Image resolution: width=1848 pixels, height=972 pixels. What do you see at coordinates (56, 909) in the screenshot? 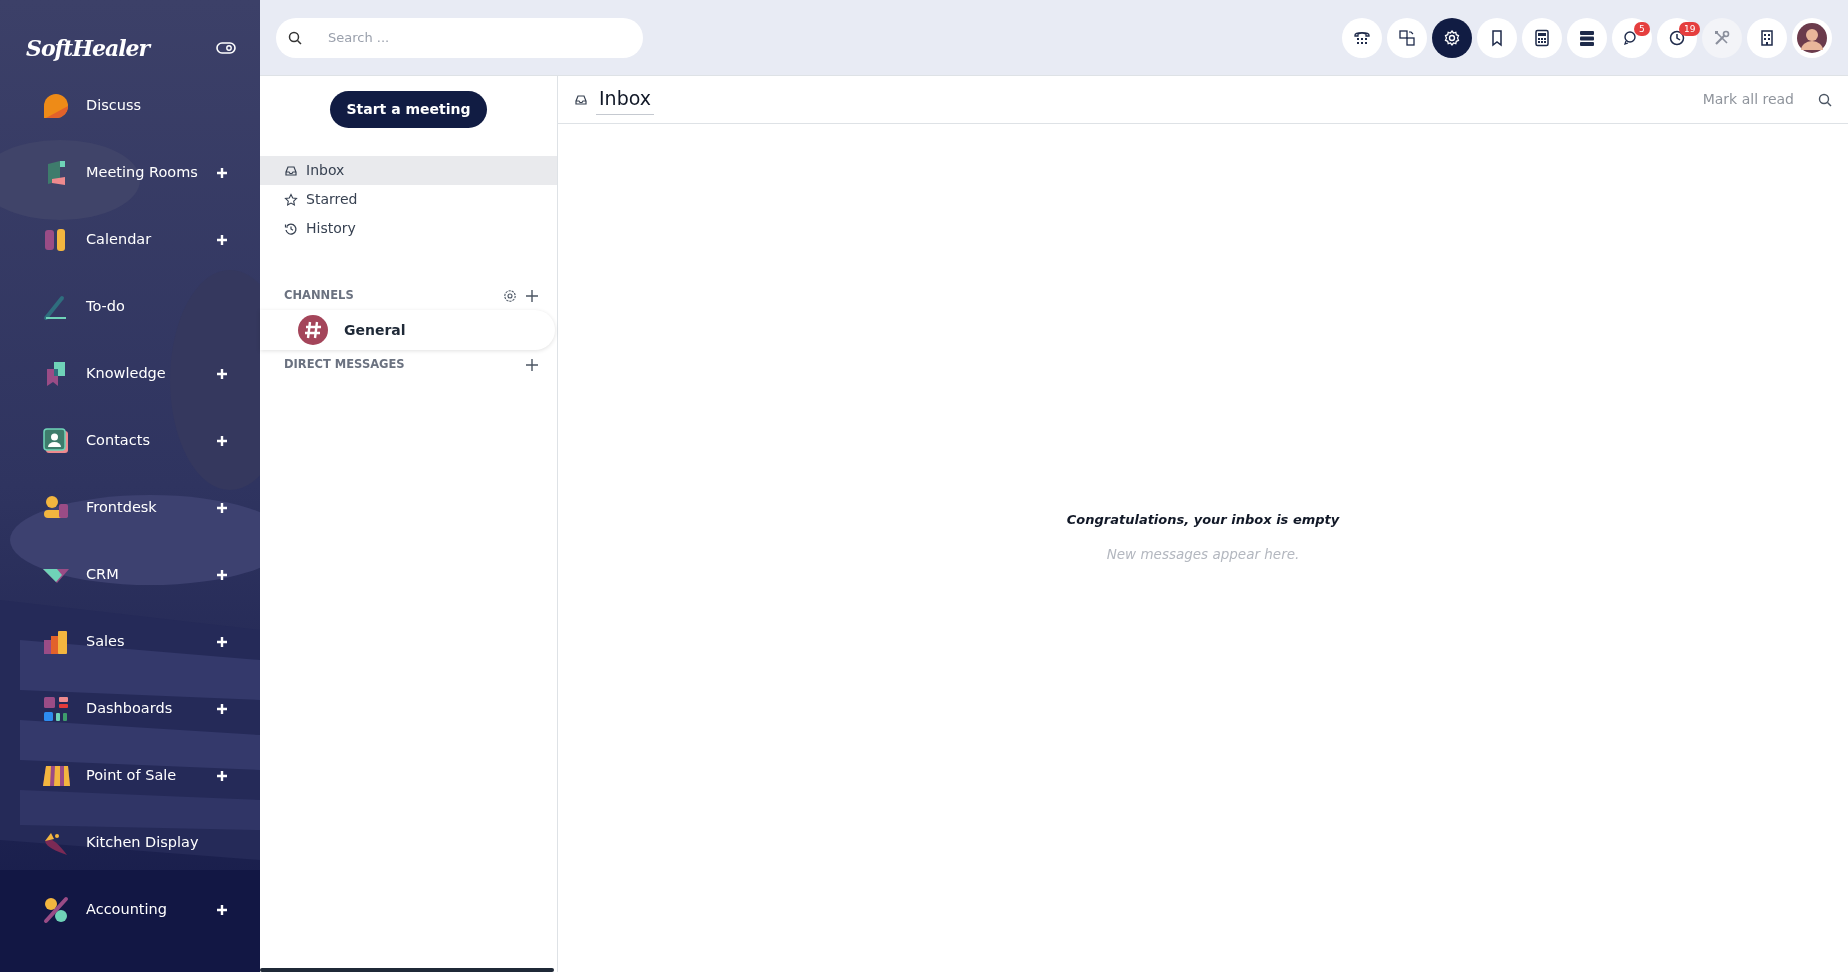
I see `percent-icon` at bounding box center [56, 909].